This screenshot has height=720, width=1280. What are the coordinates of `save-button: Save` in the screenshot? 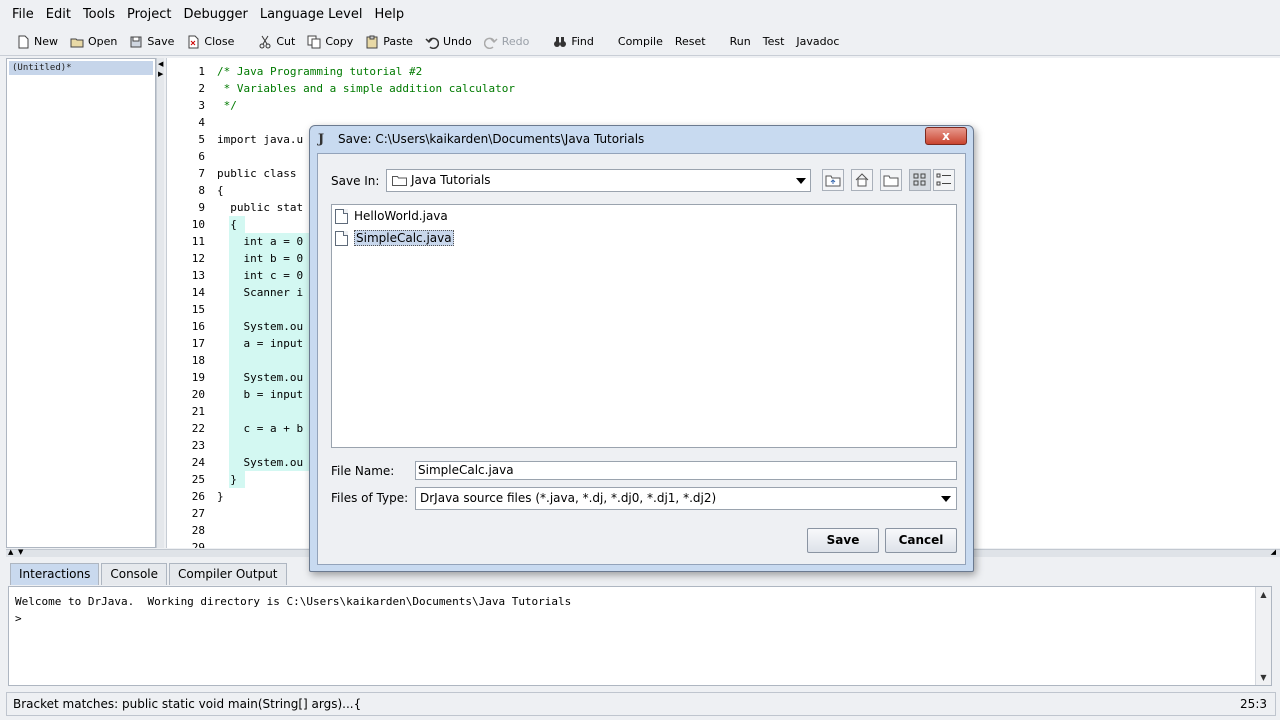 It's located at (151, 42).